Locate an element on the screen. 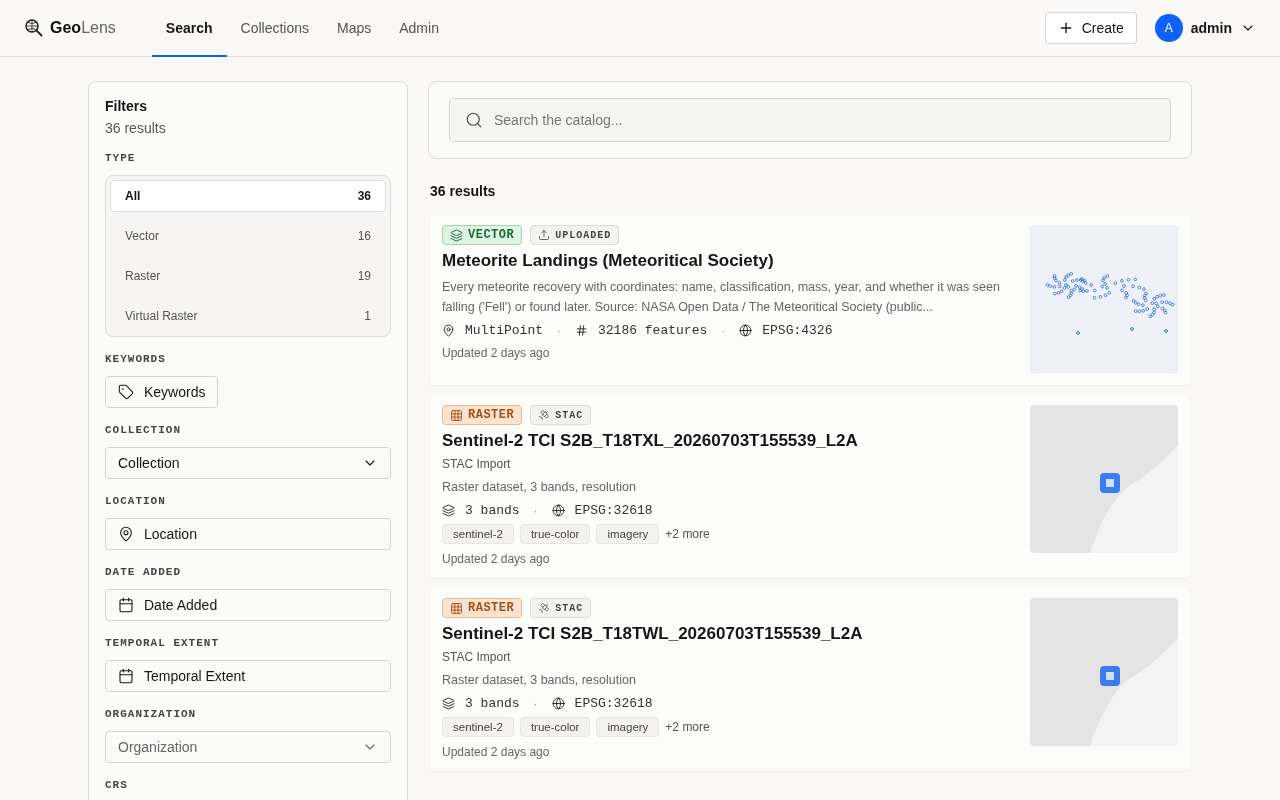  result-card: RASTER STAC Sentinel-2 TCI S2B_T18TXL_20260703T155539_L2A STAC Import Raster dataset, 3 bands, resolution 3 bands · EPSG:32618 sentinel-2 true-color imagery +2 more Updated 2 days ago is located at coordinates (810, 486).